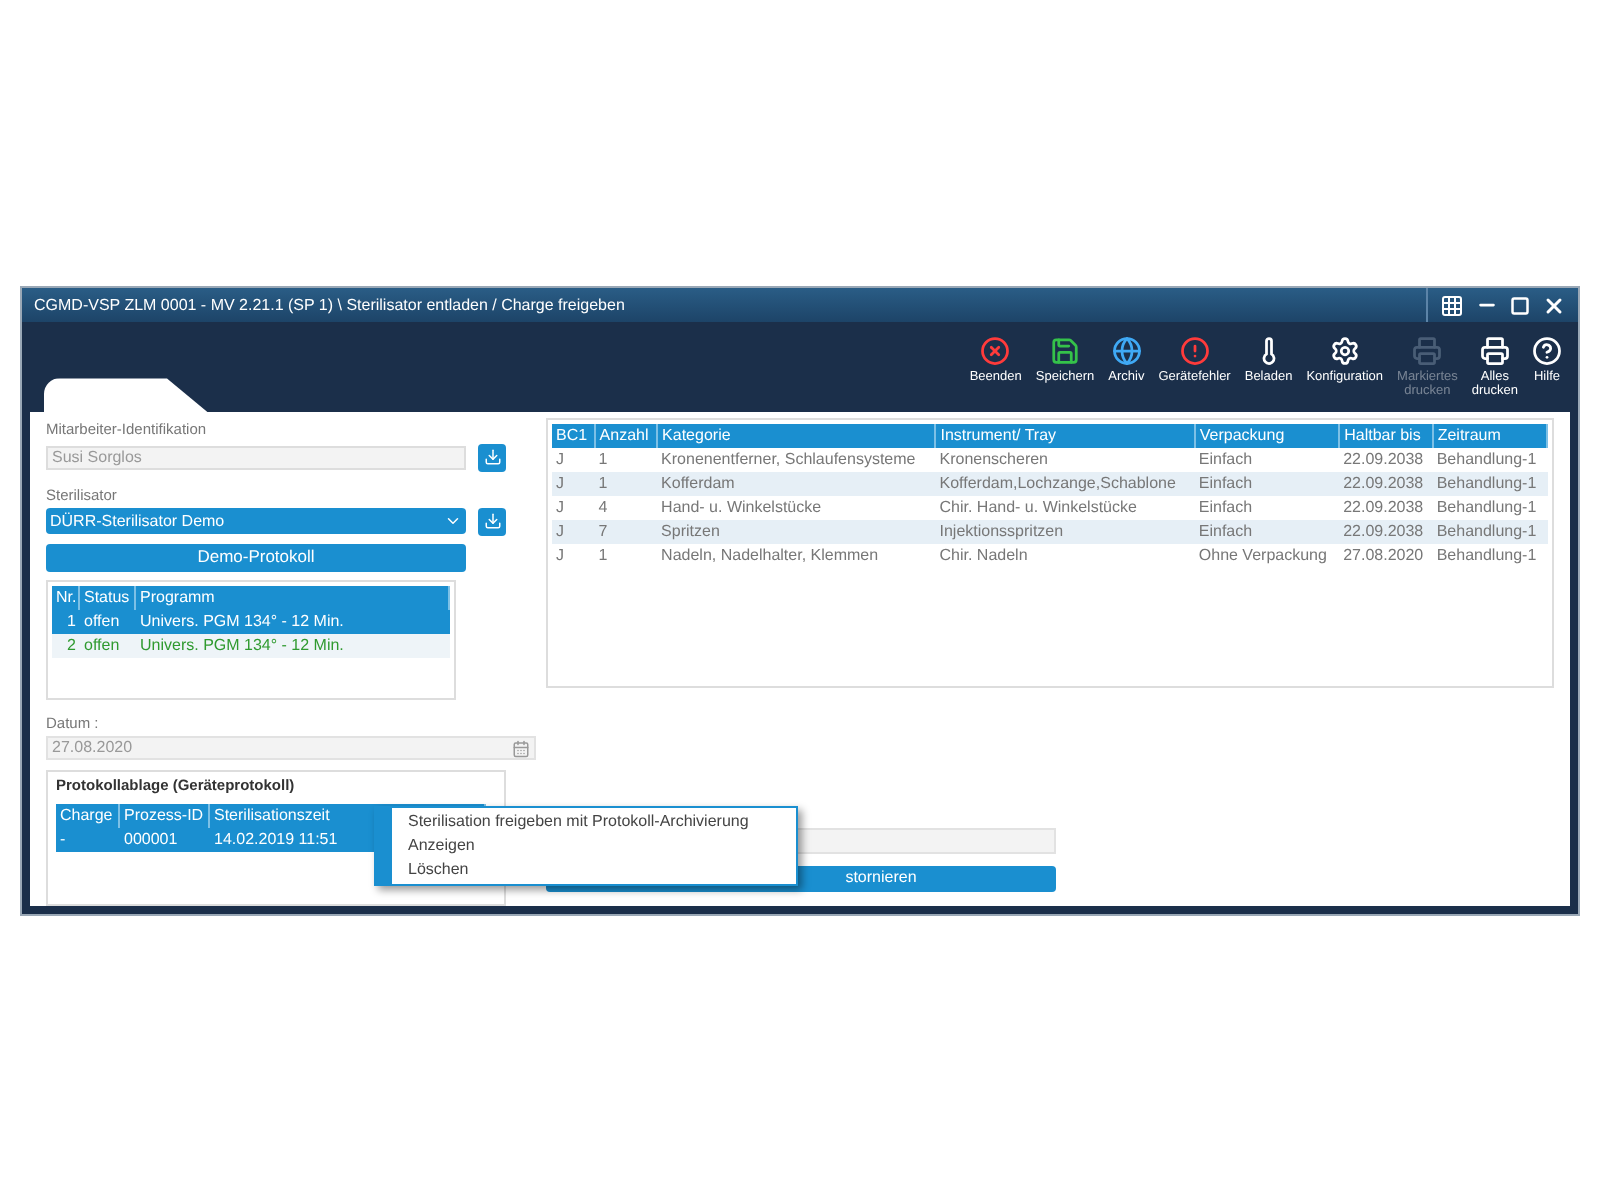 Image resolution: width=1600 pixels, height=1200 pixels. What do you see at coordinates (796, 508) in the screenshot?
I see `table-cell: Hand- u. Winkelstücke` at bounding box center [796, 508].